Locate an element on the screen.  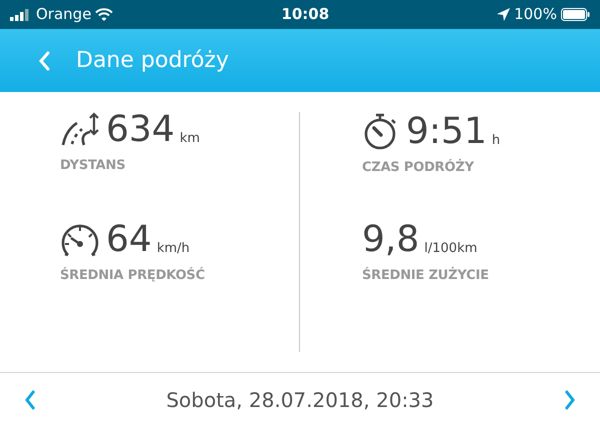
stat-value: 9,8 is located at coordinates (391, 240).